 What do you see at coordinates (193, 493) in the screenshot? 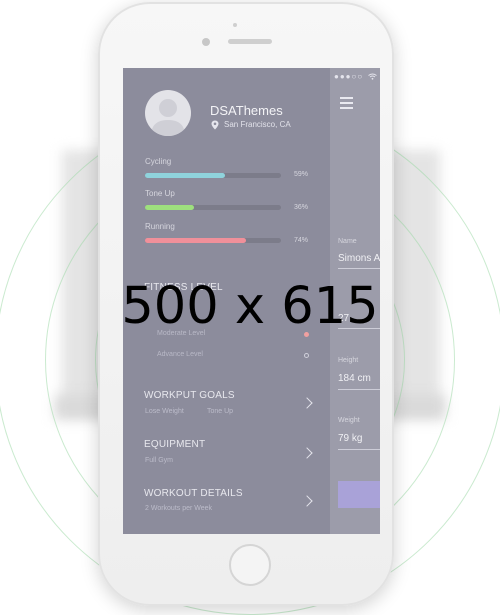
I see `menu-item-workout-details: WORKOUT DETAILS` at bounding box center [193, 493].